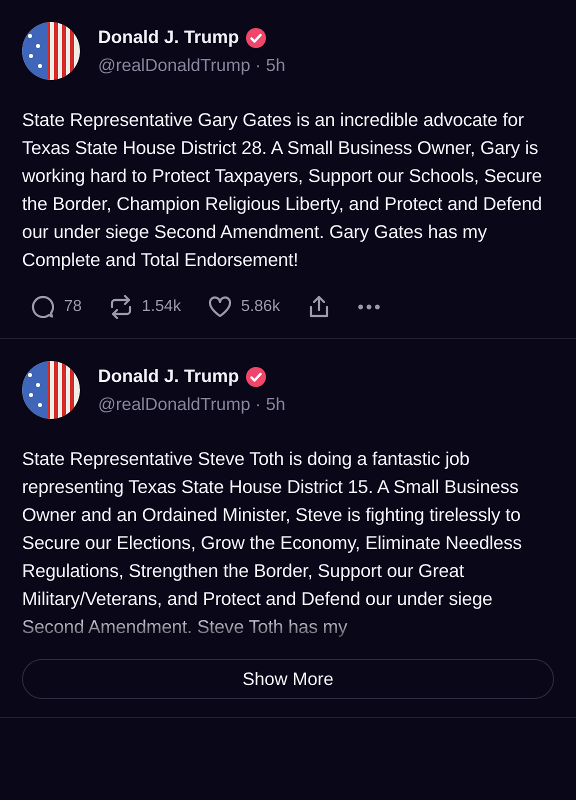 Image resolution: width=576 pixels, height=800 pixels. I want to click on more-button, so click(369, 307).